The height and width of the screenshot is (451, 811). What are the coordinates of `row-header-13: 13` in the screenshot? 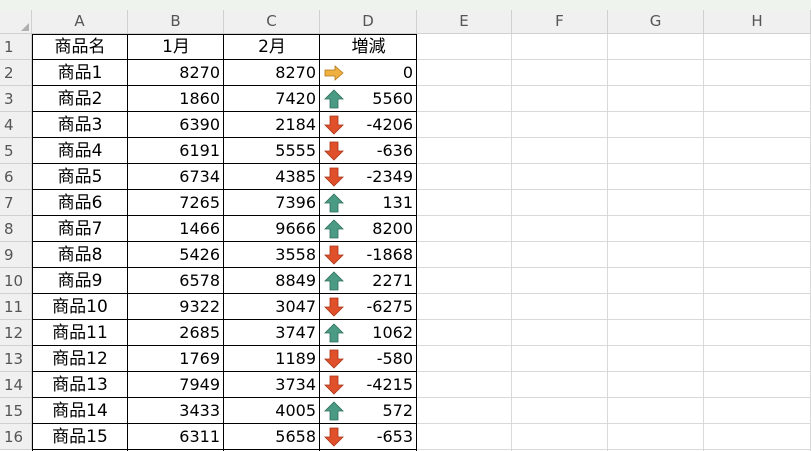 It's located at (16, 359).